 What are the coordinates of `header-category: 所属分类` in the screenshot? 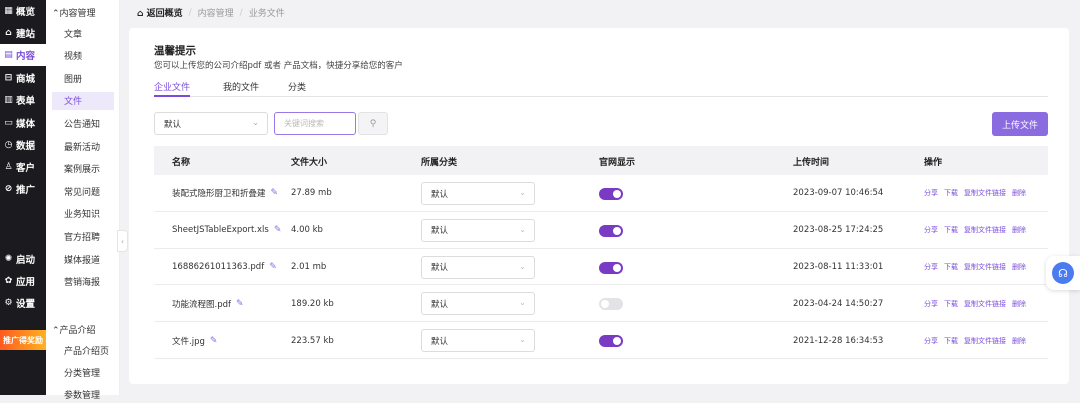 It's located at (439, 163).